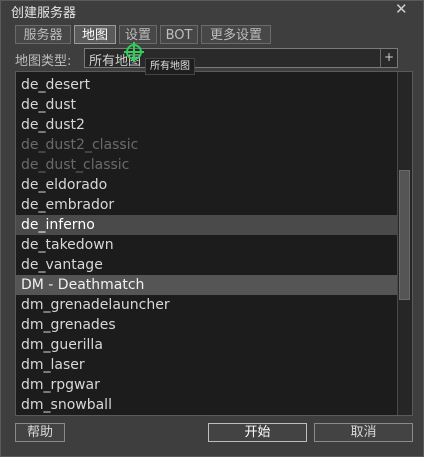 This screenshot has height=457, width=424. I want to click on start-button: 开始, so click(257, 432).